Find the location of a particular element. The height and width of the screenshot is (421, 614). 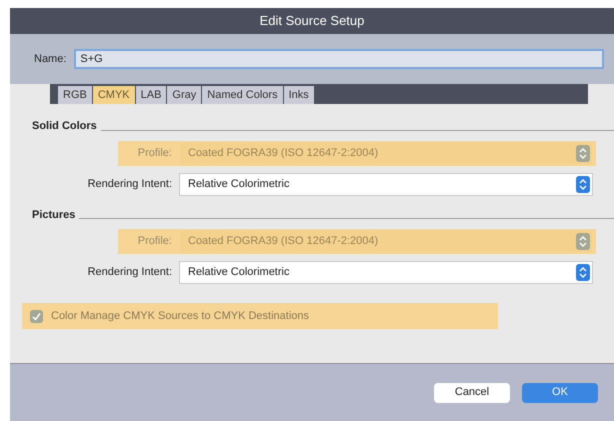

name-label: Name: is located at coordinates (50, 59).